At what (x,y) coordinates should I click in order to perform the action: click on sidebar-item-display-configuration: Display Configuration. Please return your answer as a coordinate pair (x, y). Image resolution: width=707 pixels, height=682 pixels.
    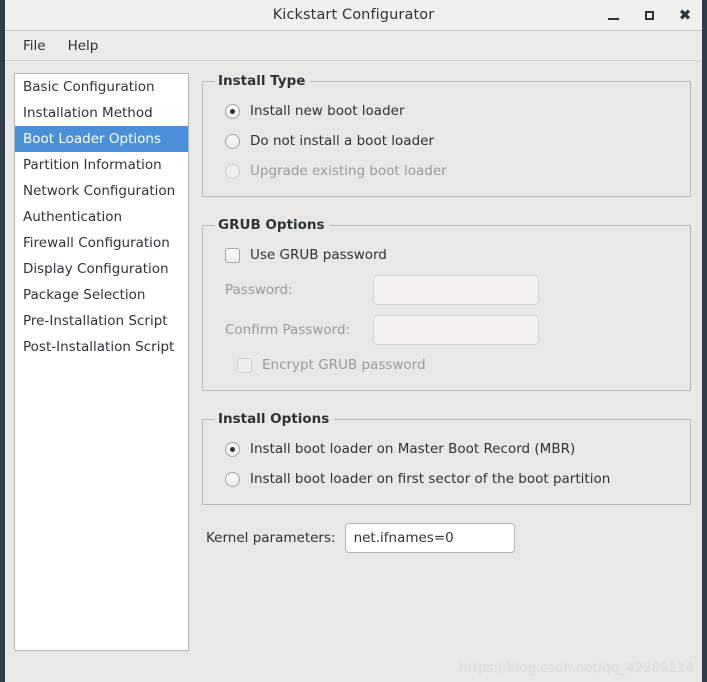
    Looking at the image, I should click on (101, 269).